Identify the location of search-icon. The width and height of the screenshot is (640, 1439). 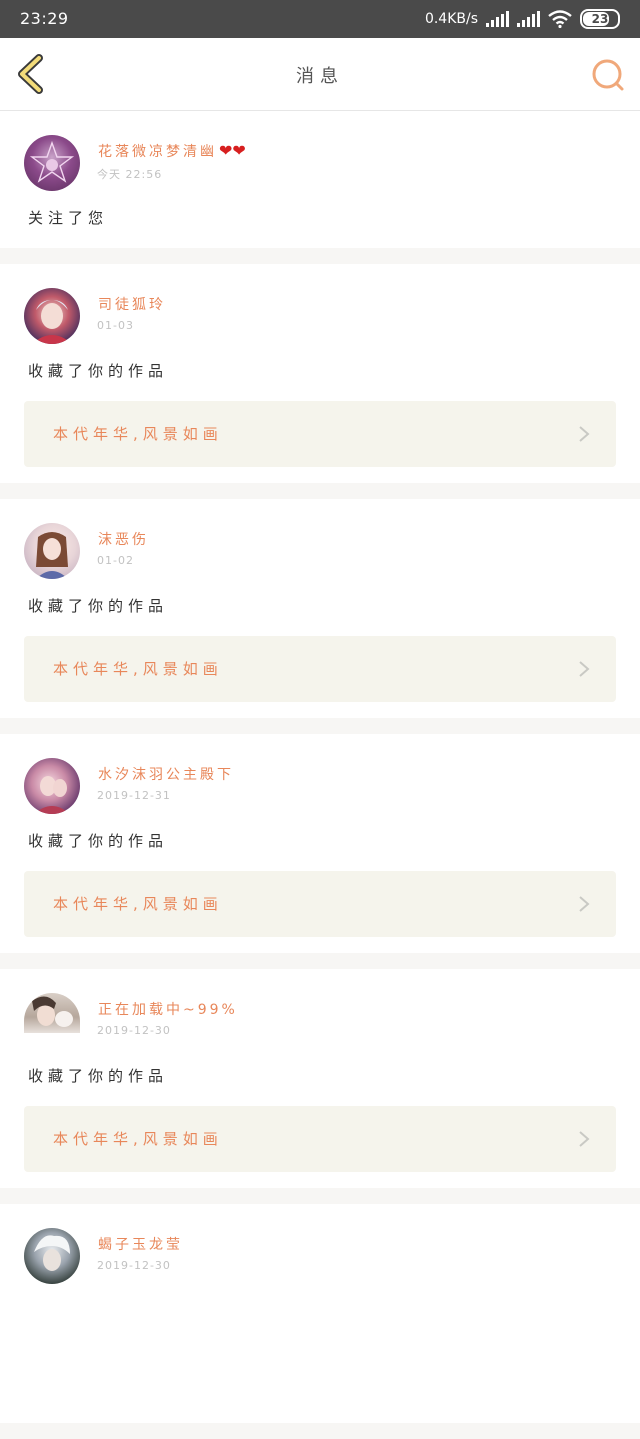
(608, 75).